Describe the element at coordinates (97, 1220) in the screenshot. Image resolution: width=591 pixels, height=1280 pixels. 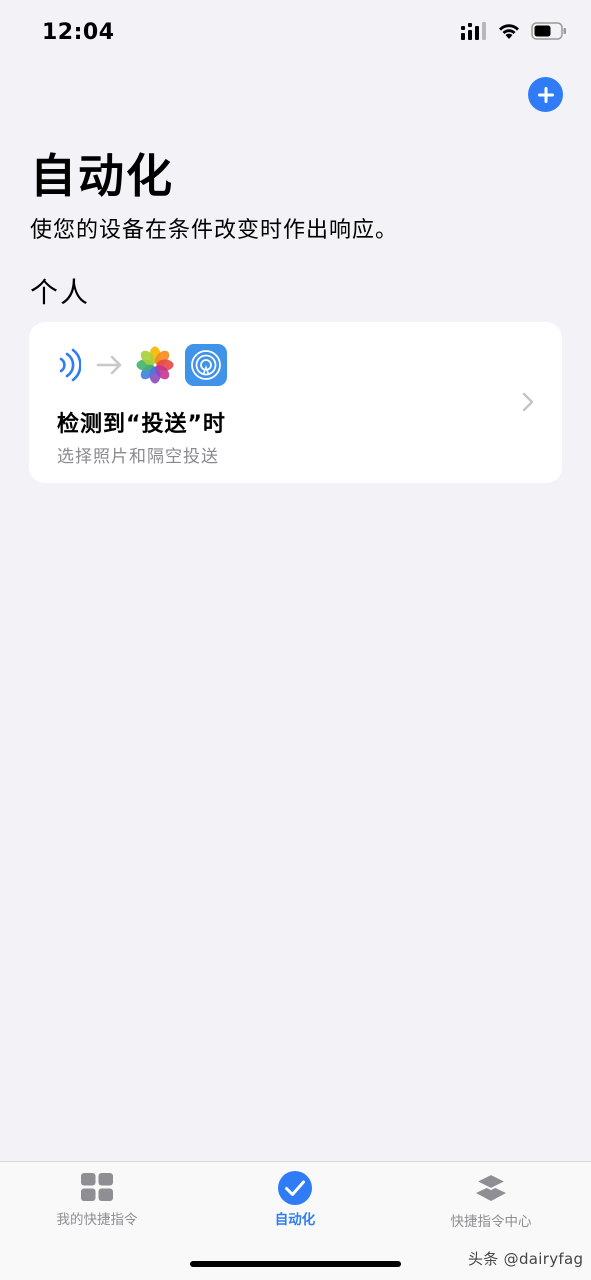
I see `tab-label: 我的快捷指令` at that location.